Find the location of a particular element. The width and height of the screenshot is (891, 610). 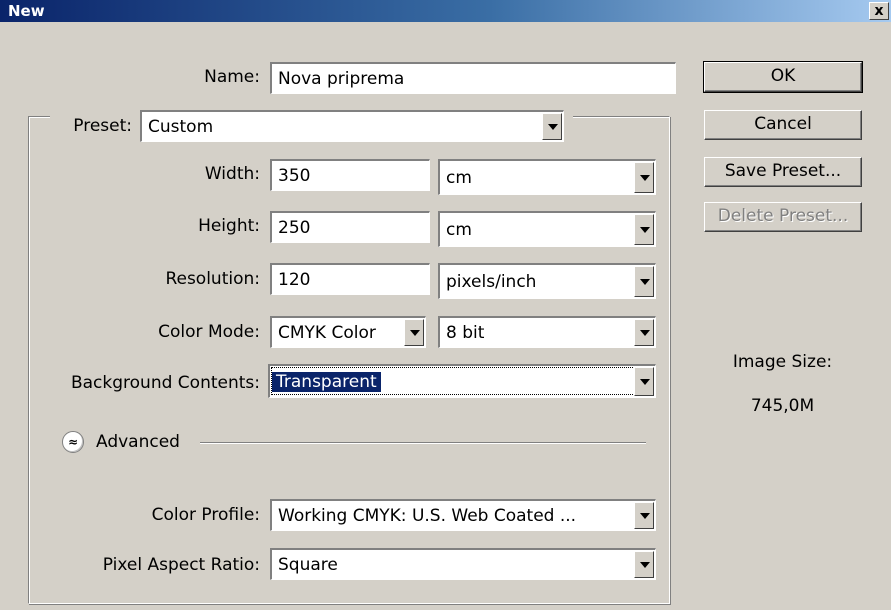

close-icon: x is located at coordinates (879, 11).